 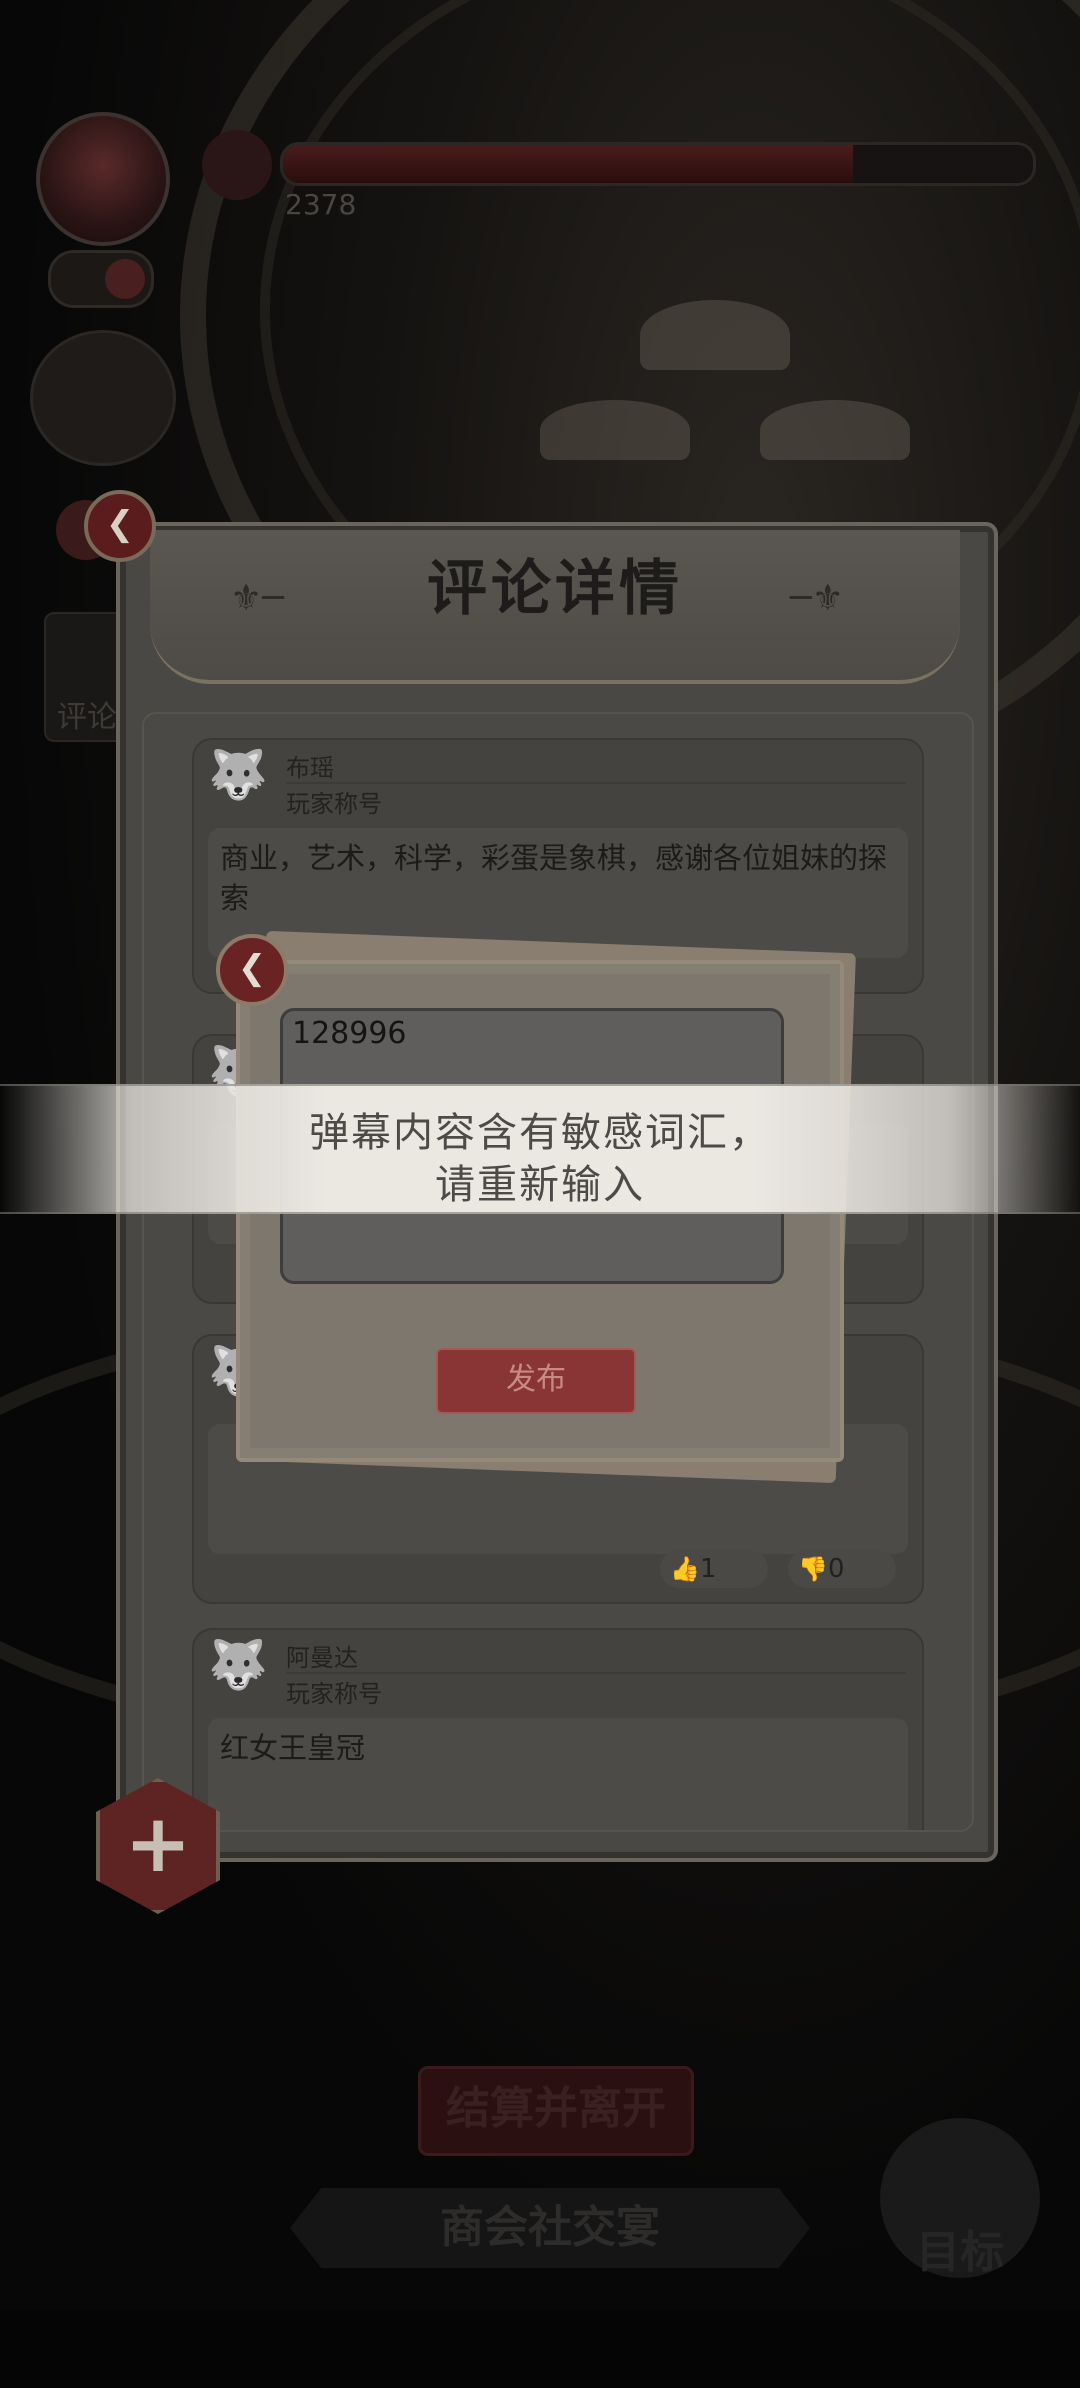 What do you see at coordinates (536, 1381) in the screenshot?
I see `publish-button: 发布` at bounding box center [536, 1381].